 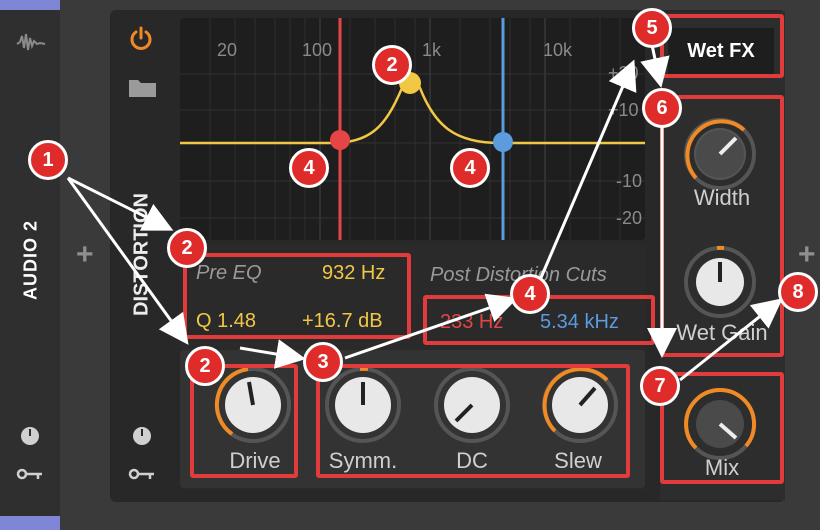 I want to click on callout-badge: 7, so click(x=660, y=386).